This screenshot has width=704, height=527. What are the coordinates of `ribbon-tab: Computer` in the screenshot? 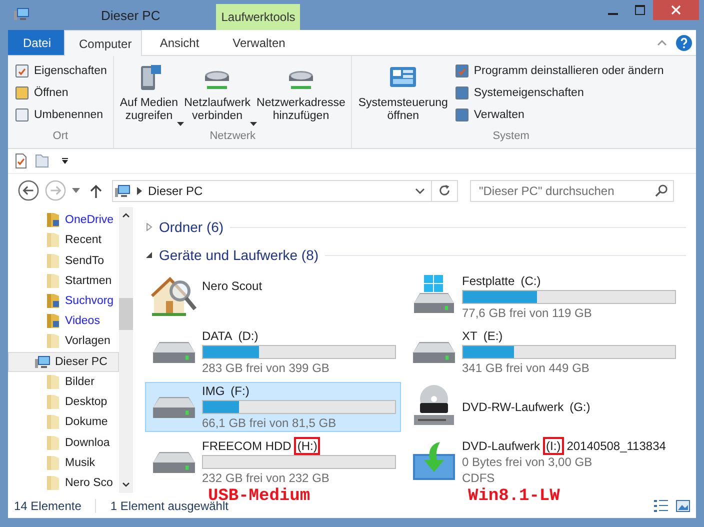 It's located at (103, 43).